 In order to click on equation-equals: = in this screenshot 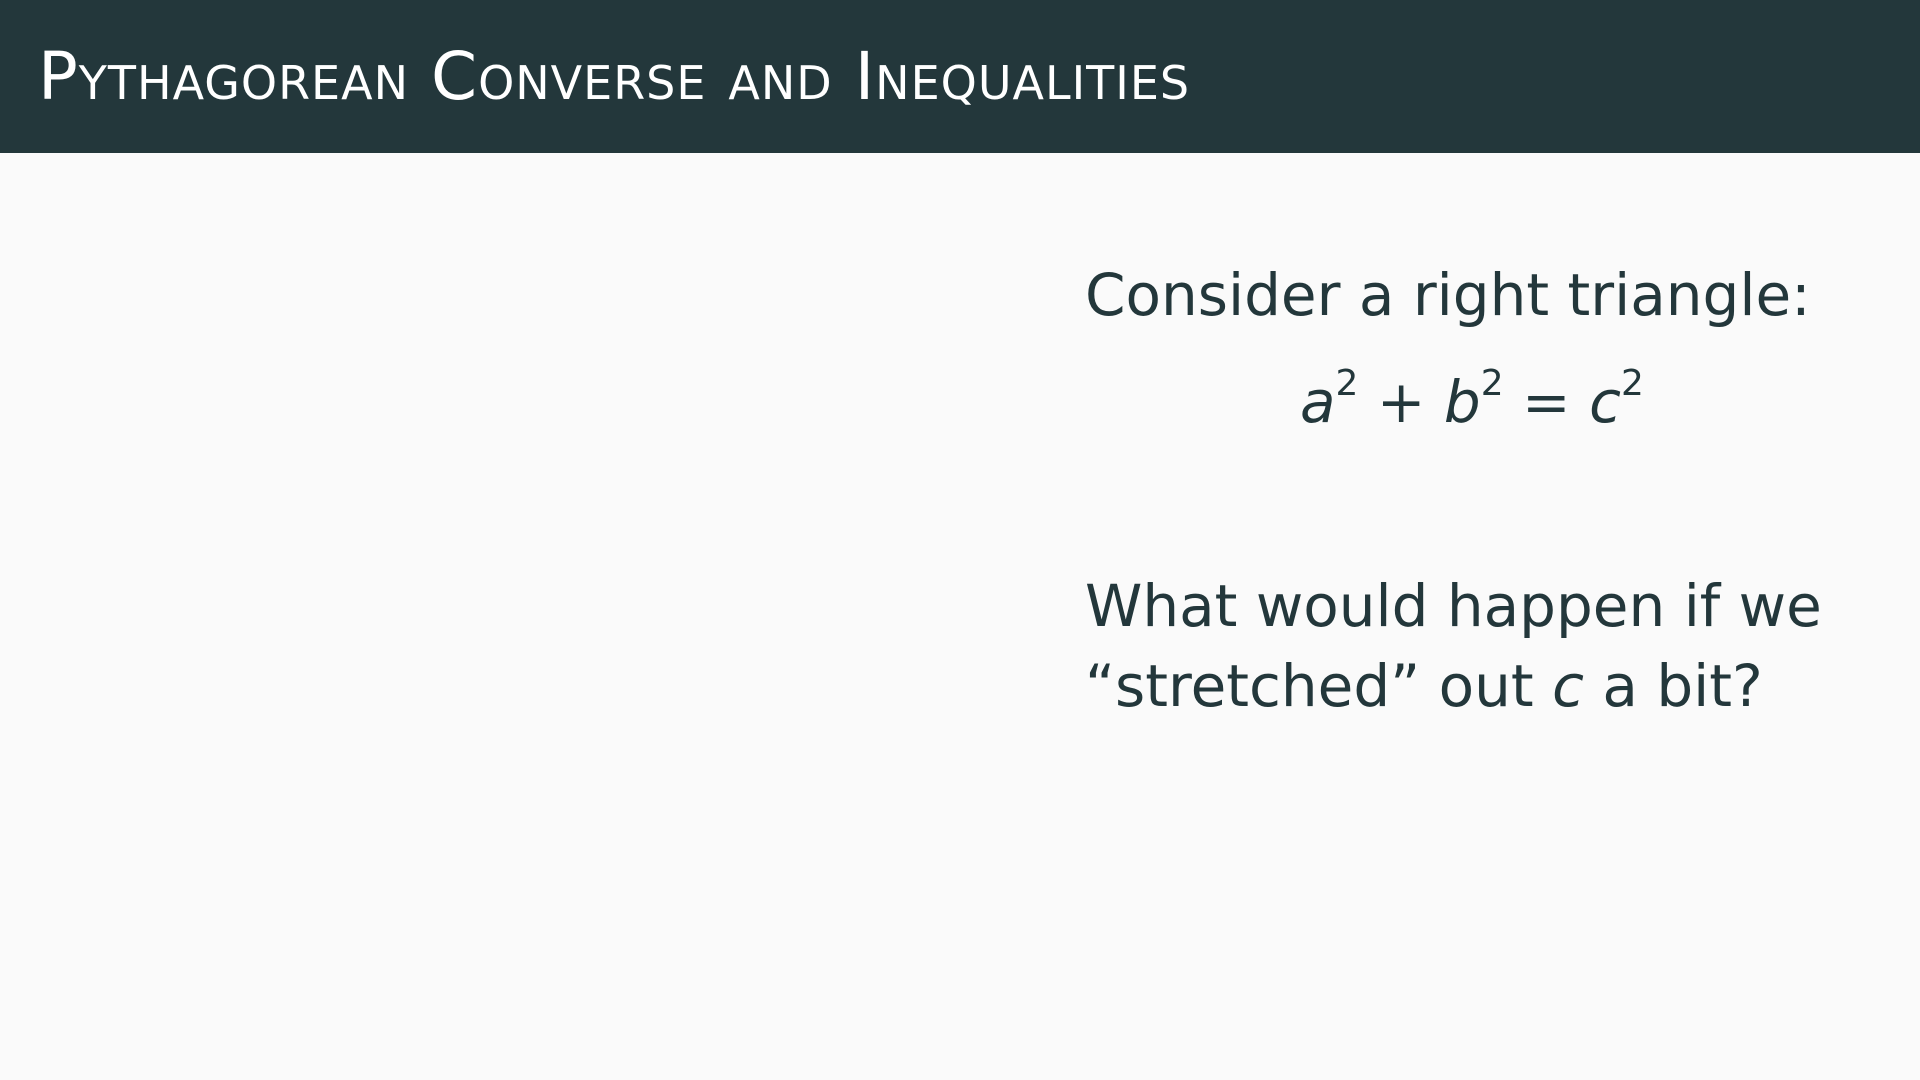, I will do `click(1546, 402)`.